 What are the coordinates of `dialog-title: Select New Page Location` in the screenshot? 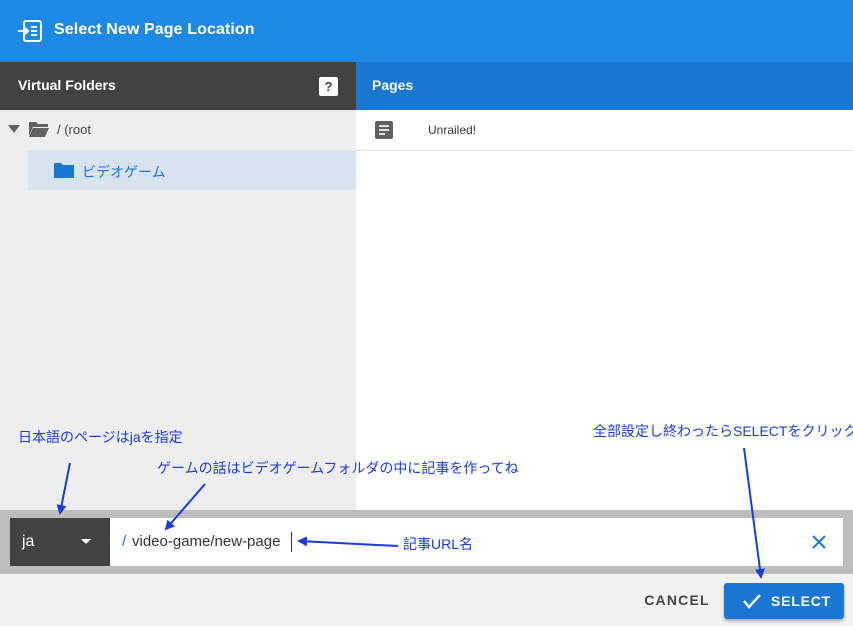 It's located at (154, 29).